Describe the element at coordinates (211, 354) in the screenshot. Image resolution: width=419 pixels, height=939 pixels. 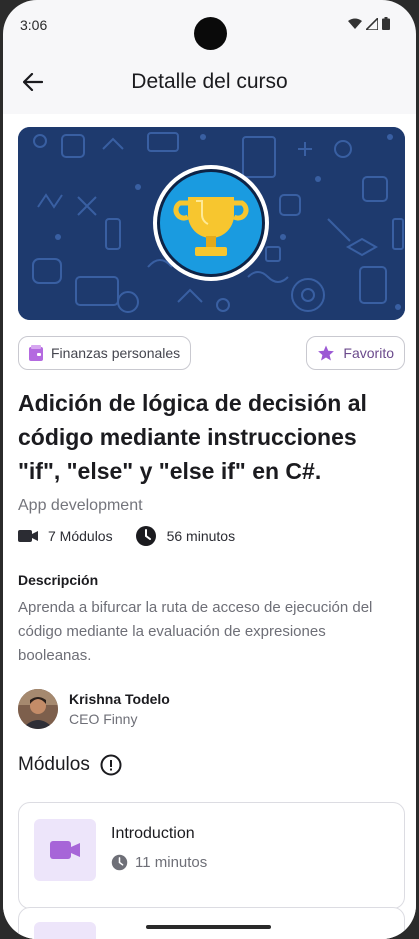
I see `course-chips: Finanzas personales Favorito` at that location.